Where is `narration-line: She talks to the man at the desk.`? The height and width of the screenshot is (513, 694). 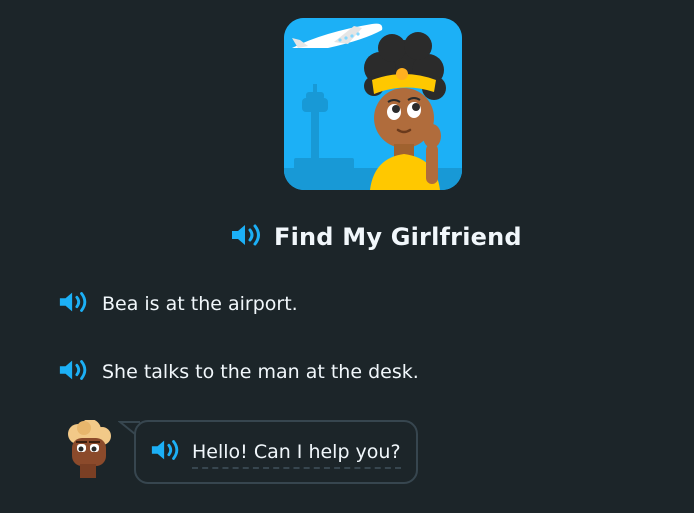 narration-line: She talks to the man at the desk. is located at coordinates (238, 372).